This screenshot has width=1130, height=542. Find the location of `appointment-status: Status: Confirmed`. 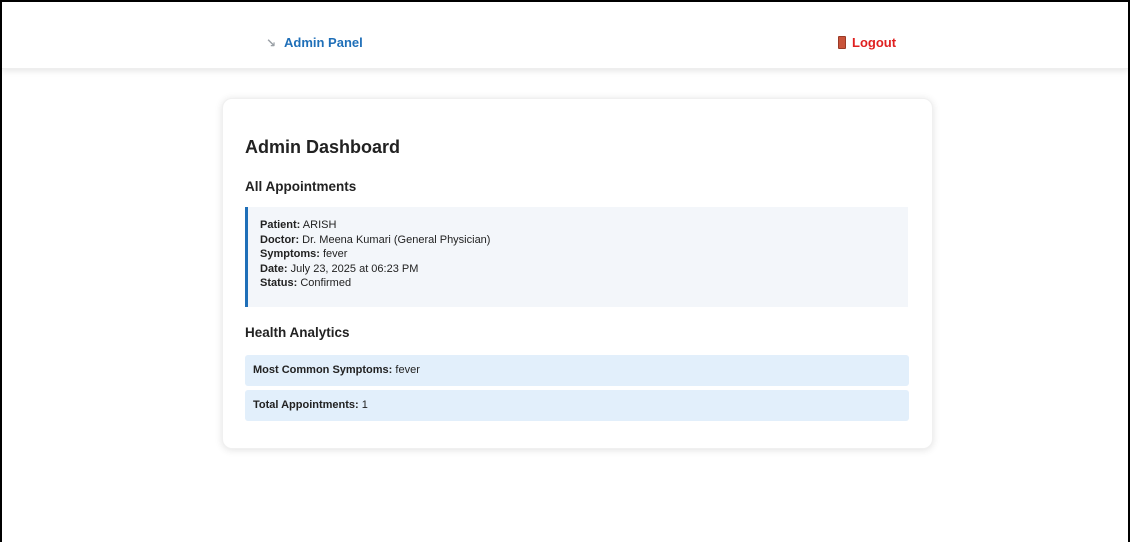

appointment-status: Status: Confirmed is located at coordinates (584, 283).